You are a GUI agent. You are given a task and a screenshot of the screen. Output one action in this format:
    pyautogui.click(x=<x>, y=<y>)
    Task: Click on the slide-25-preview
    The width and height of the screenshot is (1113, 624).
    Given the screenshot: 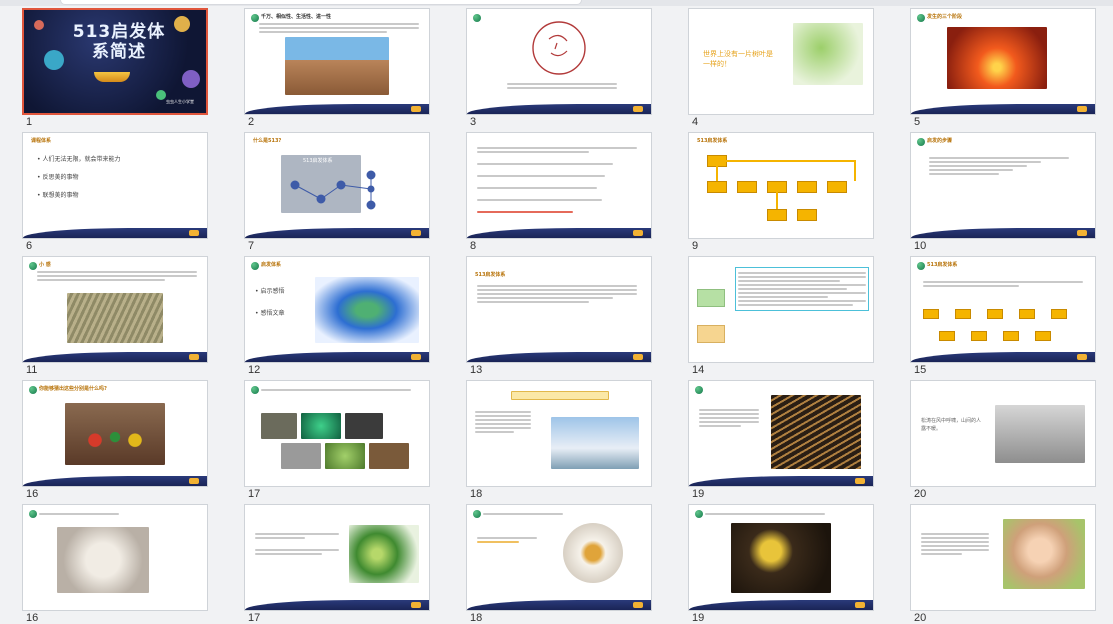 What is the action you would take?
    pyautogui.click(x=1003, y=557)
    